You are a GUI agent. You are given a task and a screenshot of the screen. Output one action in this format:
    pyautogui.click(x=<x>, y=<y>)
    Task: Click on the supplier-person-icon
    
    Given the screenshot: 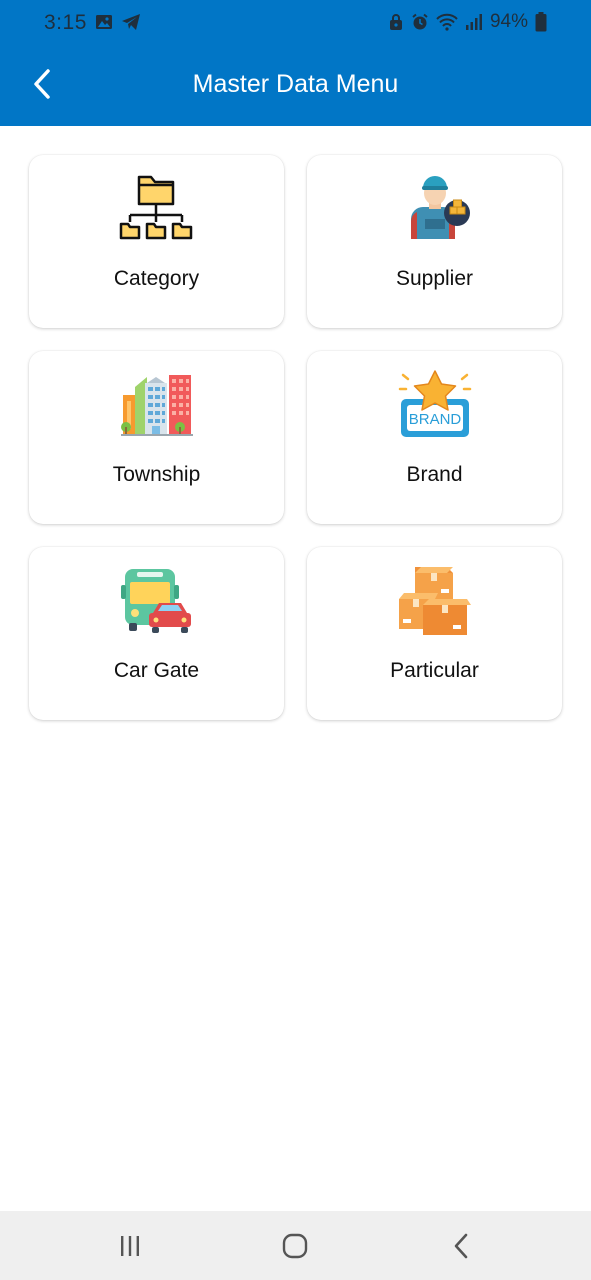 What is the action you would take?
    pyautogui.click(x=440, y=207)
    